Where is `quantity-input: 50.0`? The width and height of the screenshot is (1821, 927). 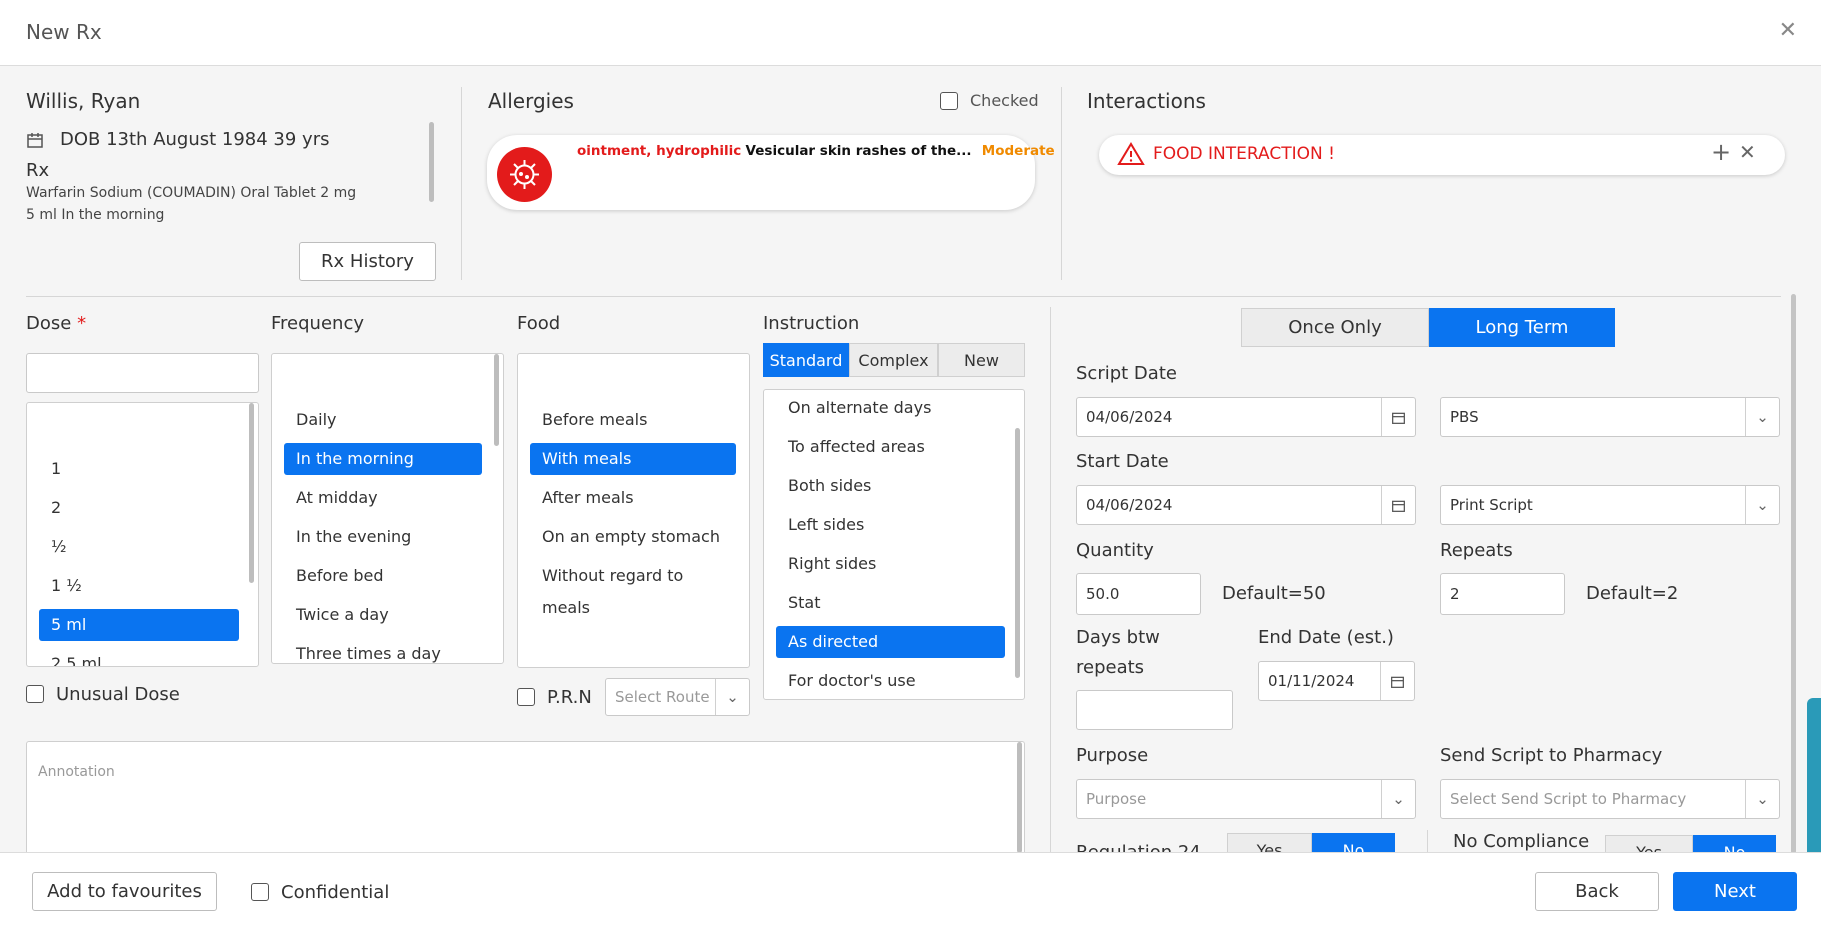
quantity-input: 50.0 is located at coordinates (1138, 594).